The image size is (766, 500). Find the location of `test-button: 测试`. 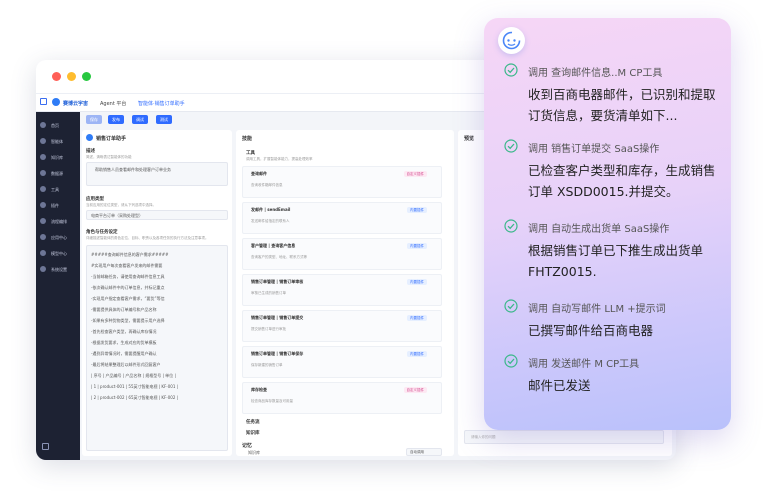

test-button: 测试 is located at coordinates (164, 119).